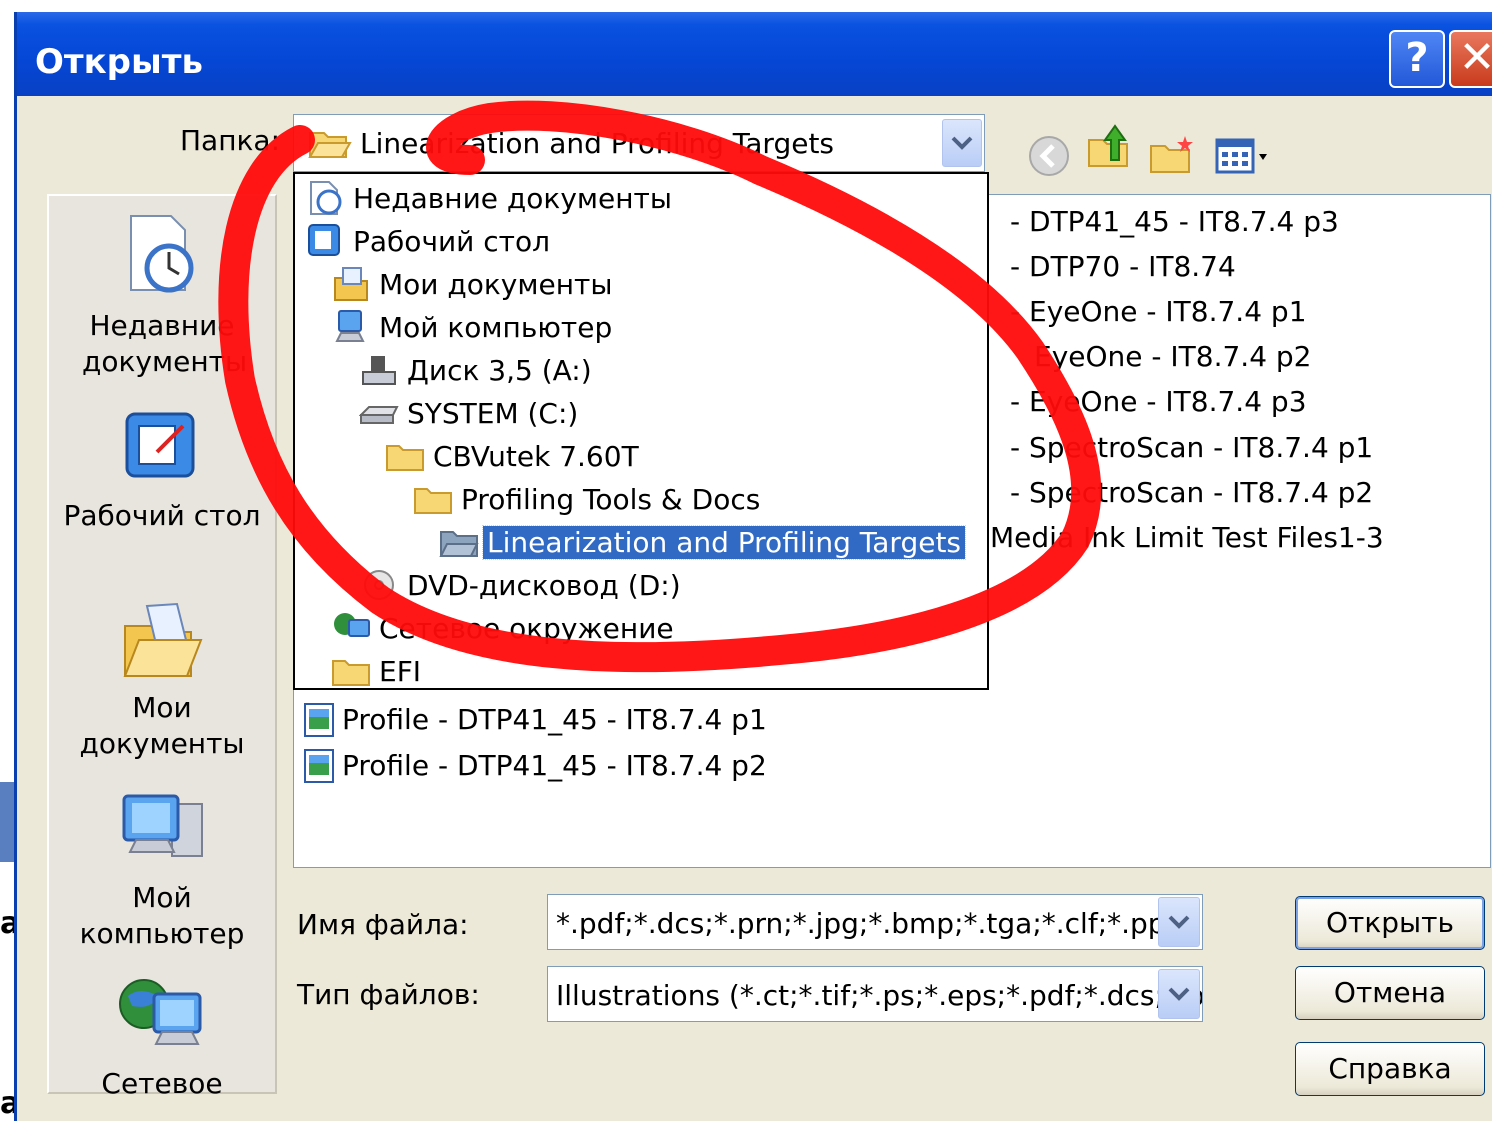 This screenshot has width=1492, height=1121. What do you see at coordinates (7, 822) in the screenshot?
I see `background-window-element` at bounding box center [7, 822].